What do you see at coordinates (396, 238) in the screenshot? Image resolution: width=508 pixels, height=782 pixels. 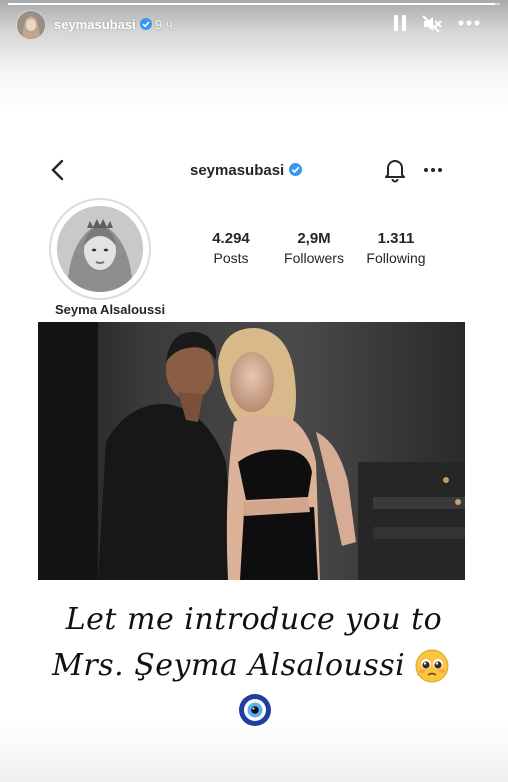 I see `following-count: 1.311` at bounding box center [396, 238].